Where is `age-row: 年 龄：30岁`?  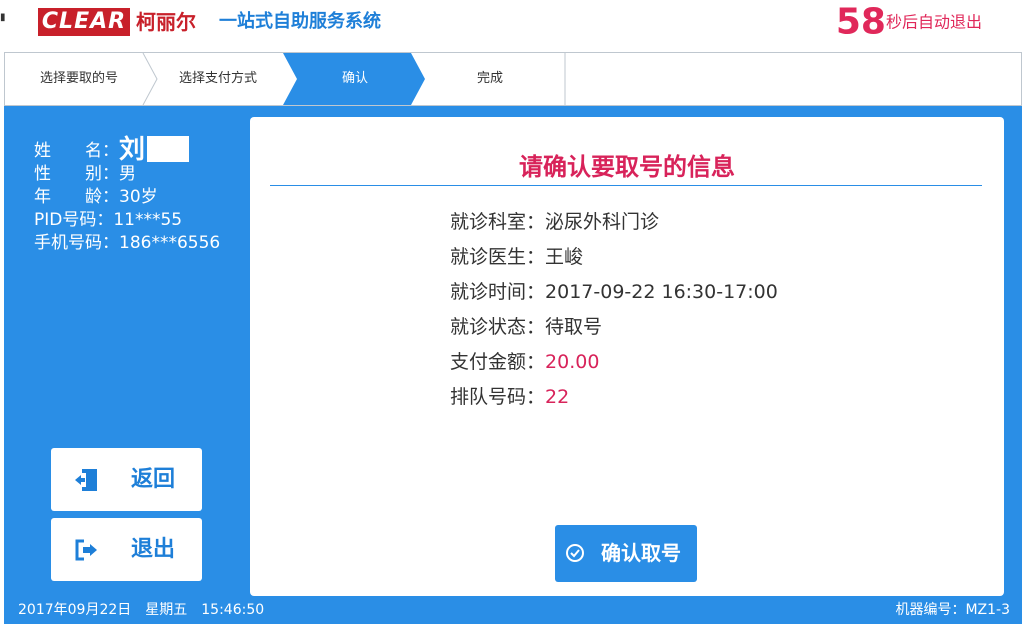
age-row: 年 龄：30岁 is located at coordinates (127, 197).